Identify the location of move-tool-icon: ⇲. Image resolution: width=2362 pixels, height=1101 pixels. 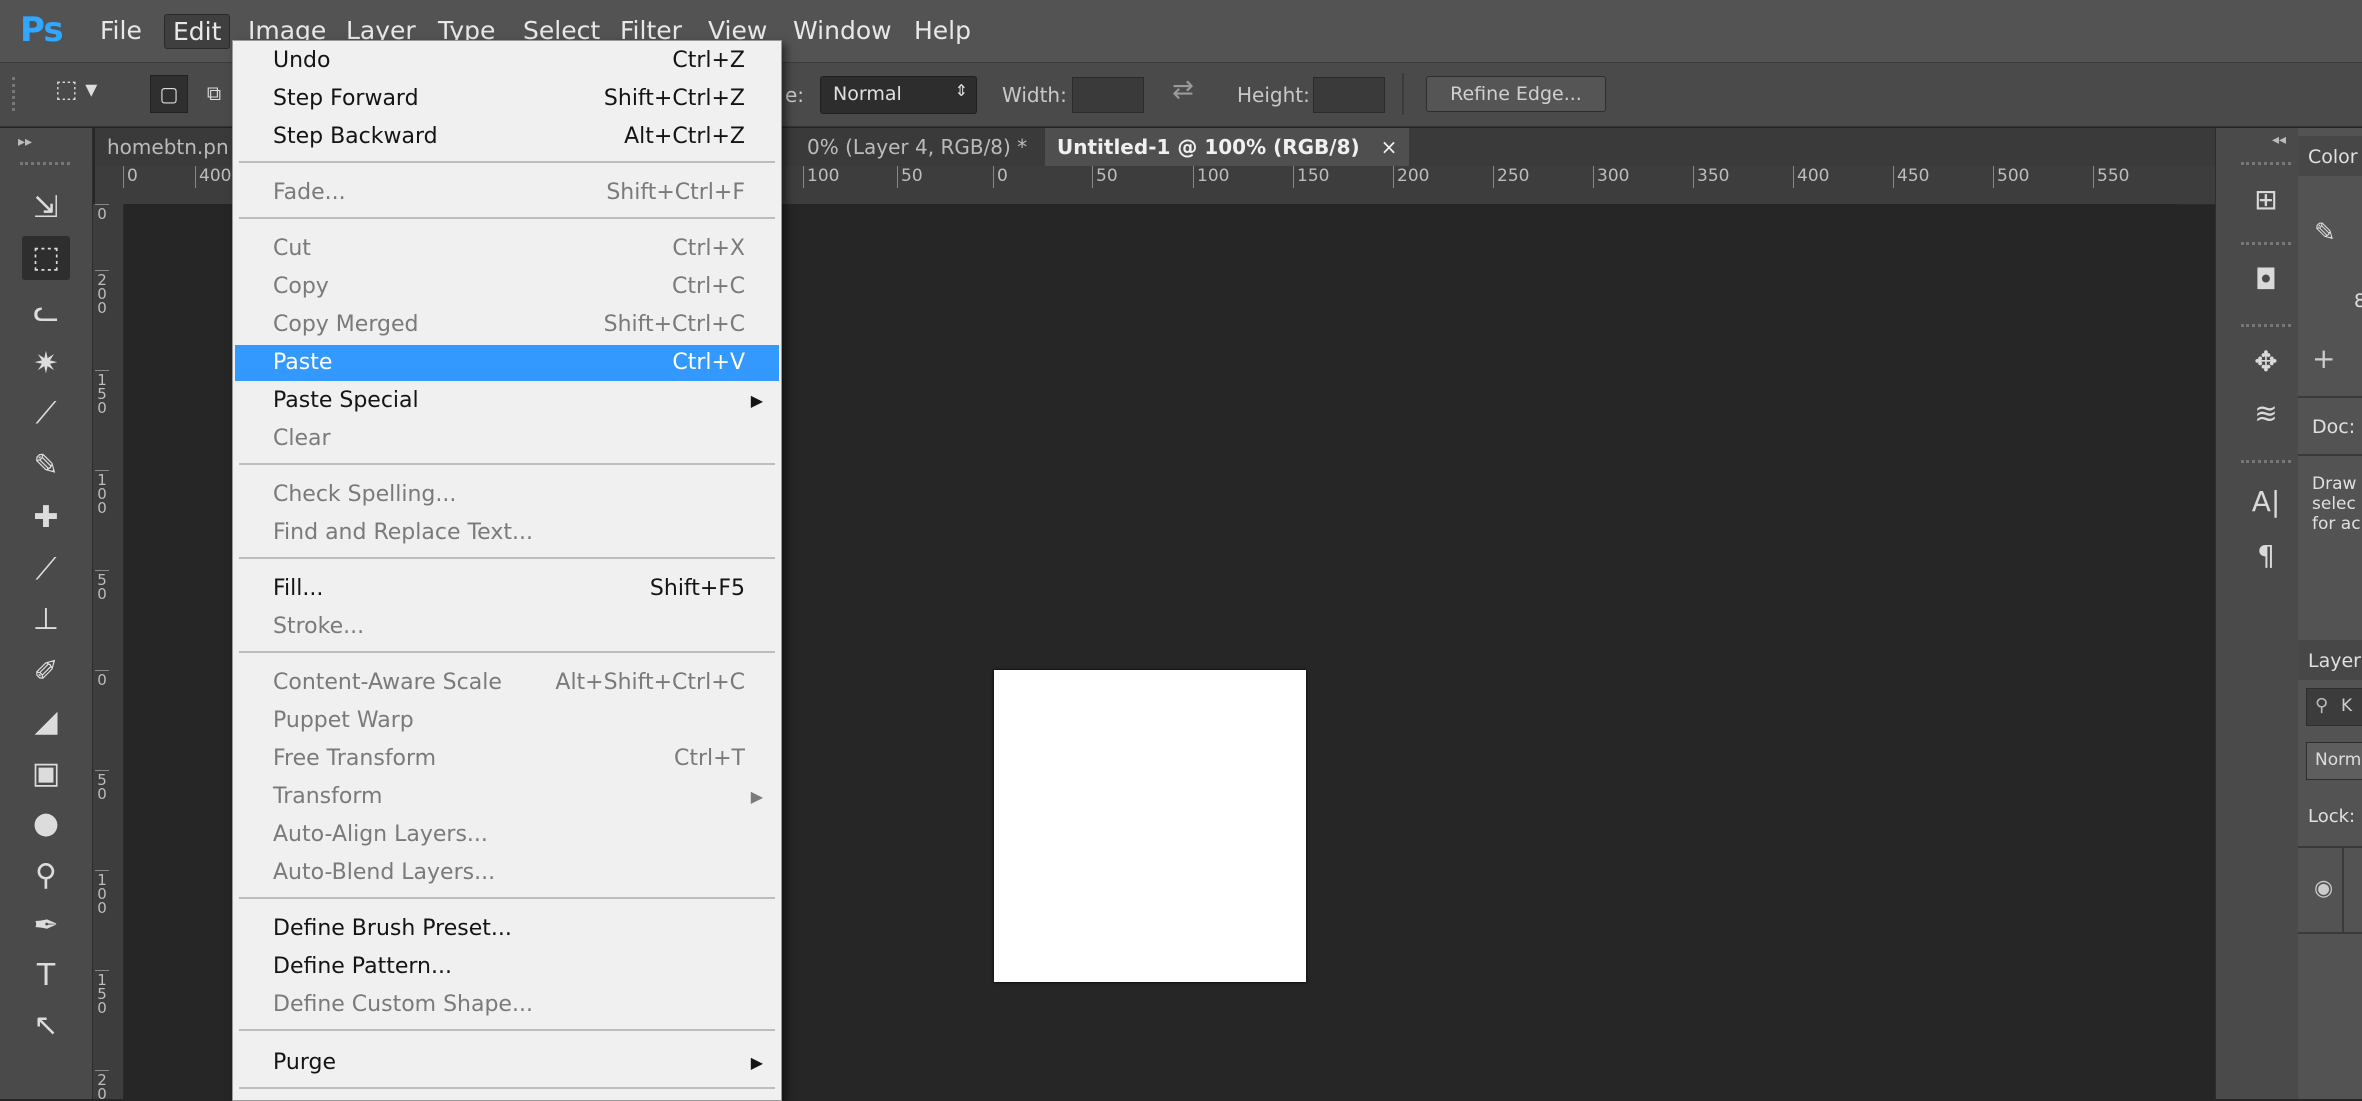
(46, 208).